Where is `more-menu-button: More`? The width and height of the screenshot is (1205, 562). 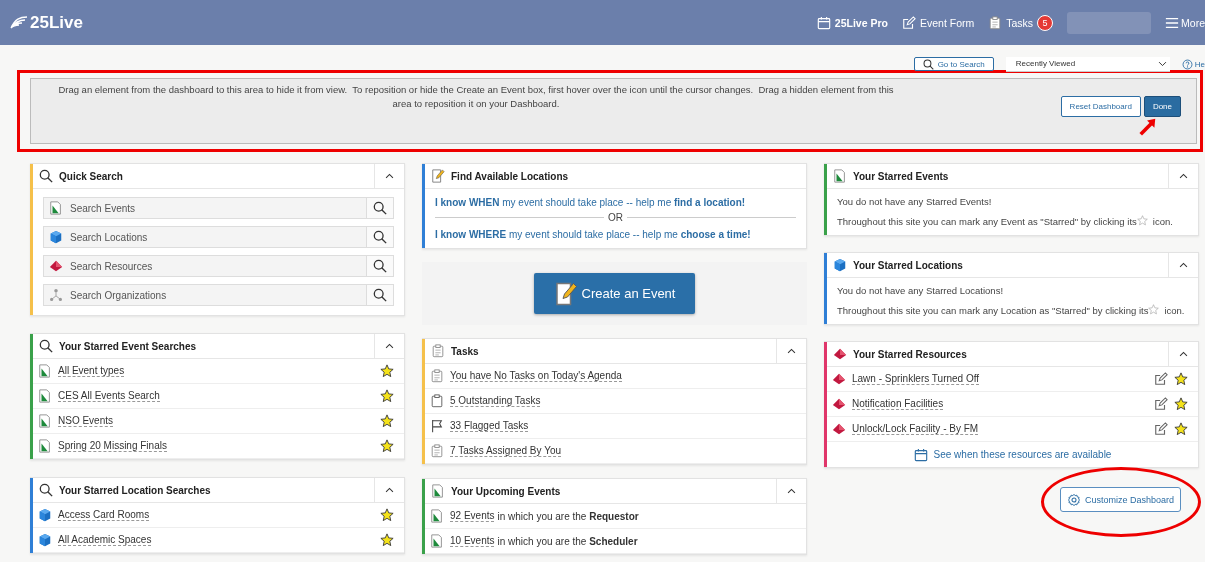
more-menu-button: More is located at coordinates (1185, 22).